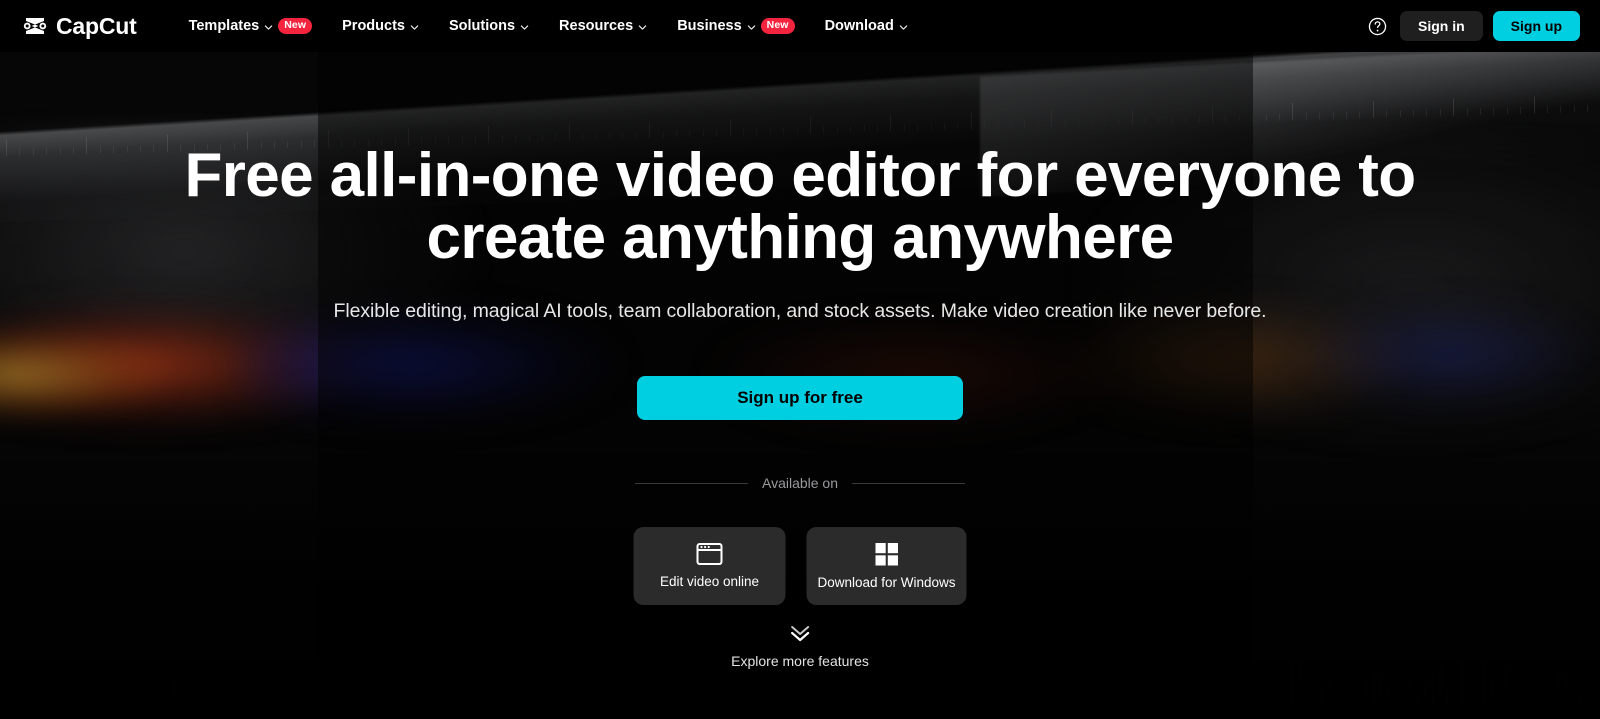  I want to click on available-on-label: Available on, so click(800, 483).